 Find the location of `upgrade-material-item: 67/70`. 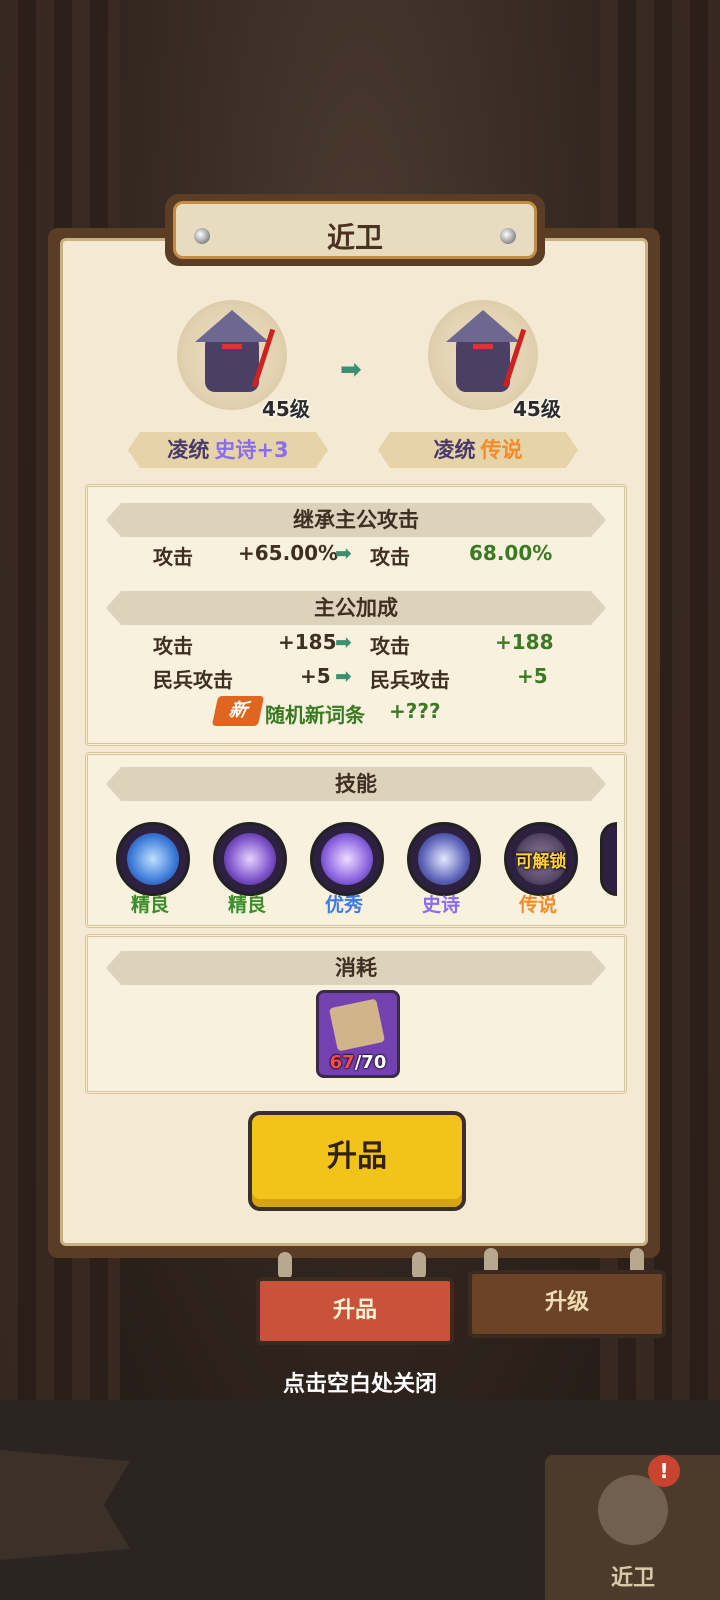

upgrade-material-item: 67/70 is located at coordinates (358, 1034).